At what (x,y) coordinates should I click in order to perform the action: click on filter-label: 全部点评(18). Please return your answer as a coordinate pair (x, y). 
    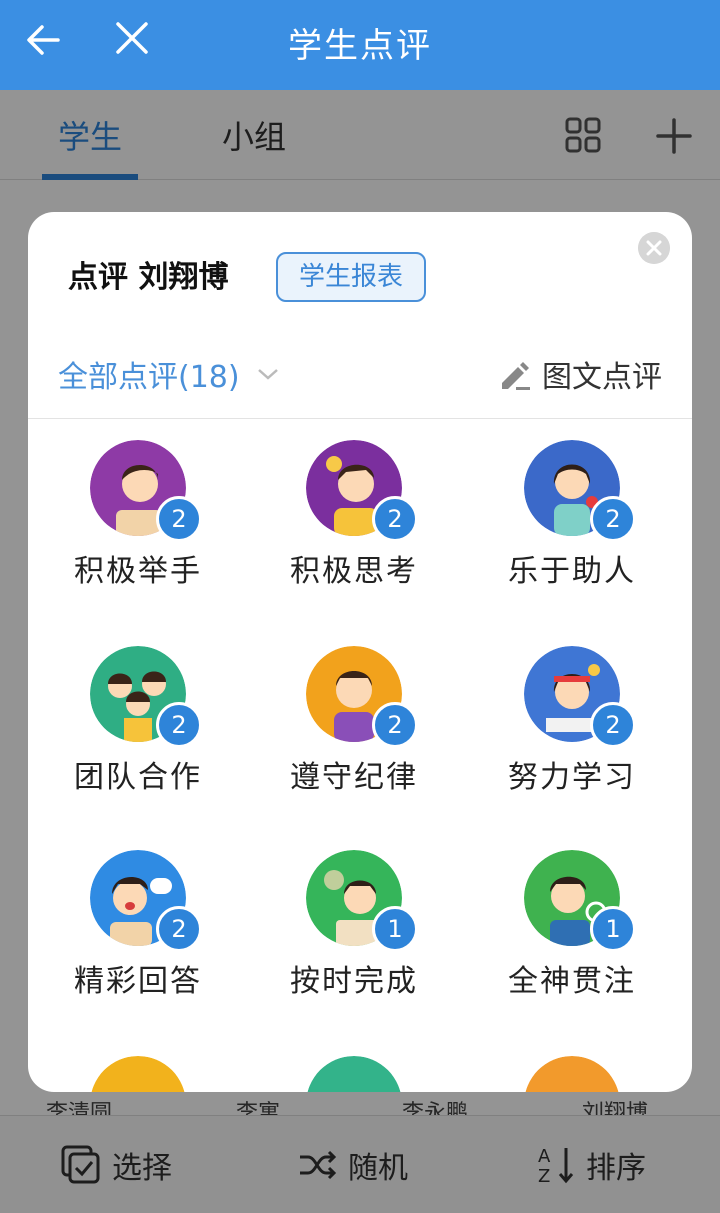
    Looking at the image, I should click on (149, 377).